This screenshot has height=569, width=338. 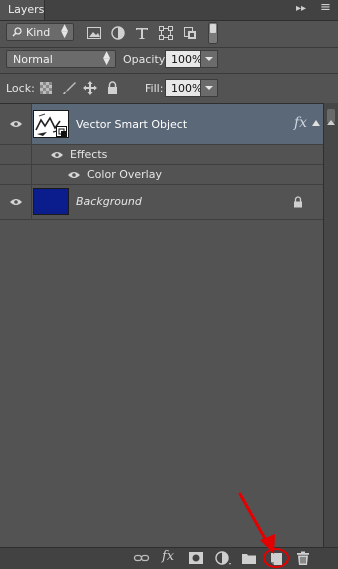 What do you see at coordinates (61, 131) in the screenshot?
I see `smart-object-badge-icon` at bounding box center [61, 131].